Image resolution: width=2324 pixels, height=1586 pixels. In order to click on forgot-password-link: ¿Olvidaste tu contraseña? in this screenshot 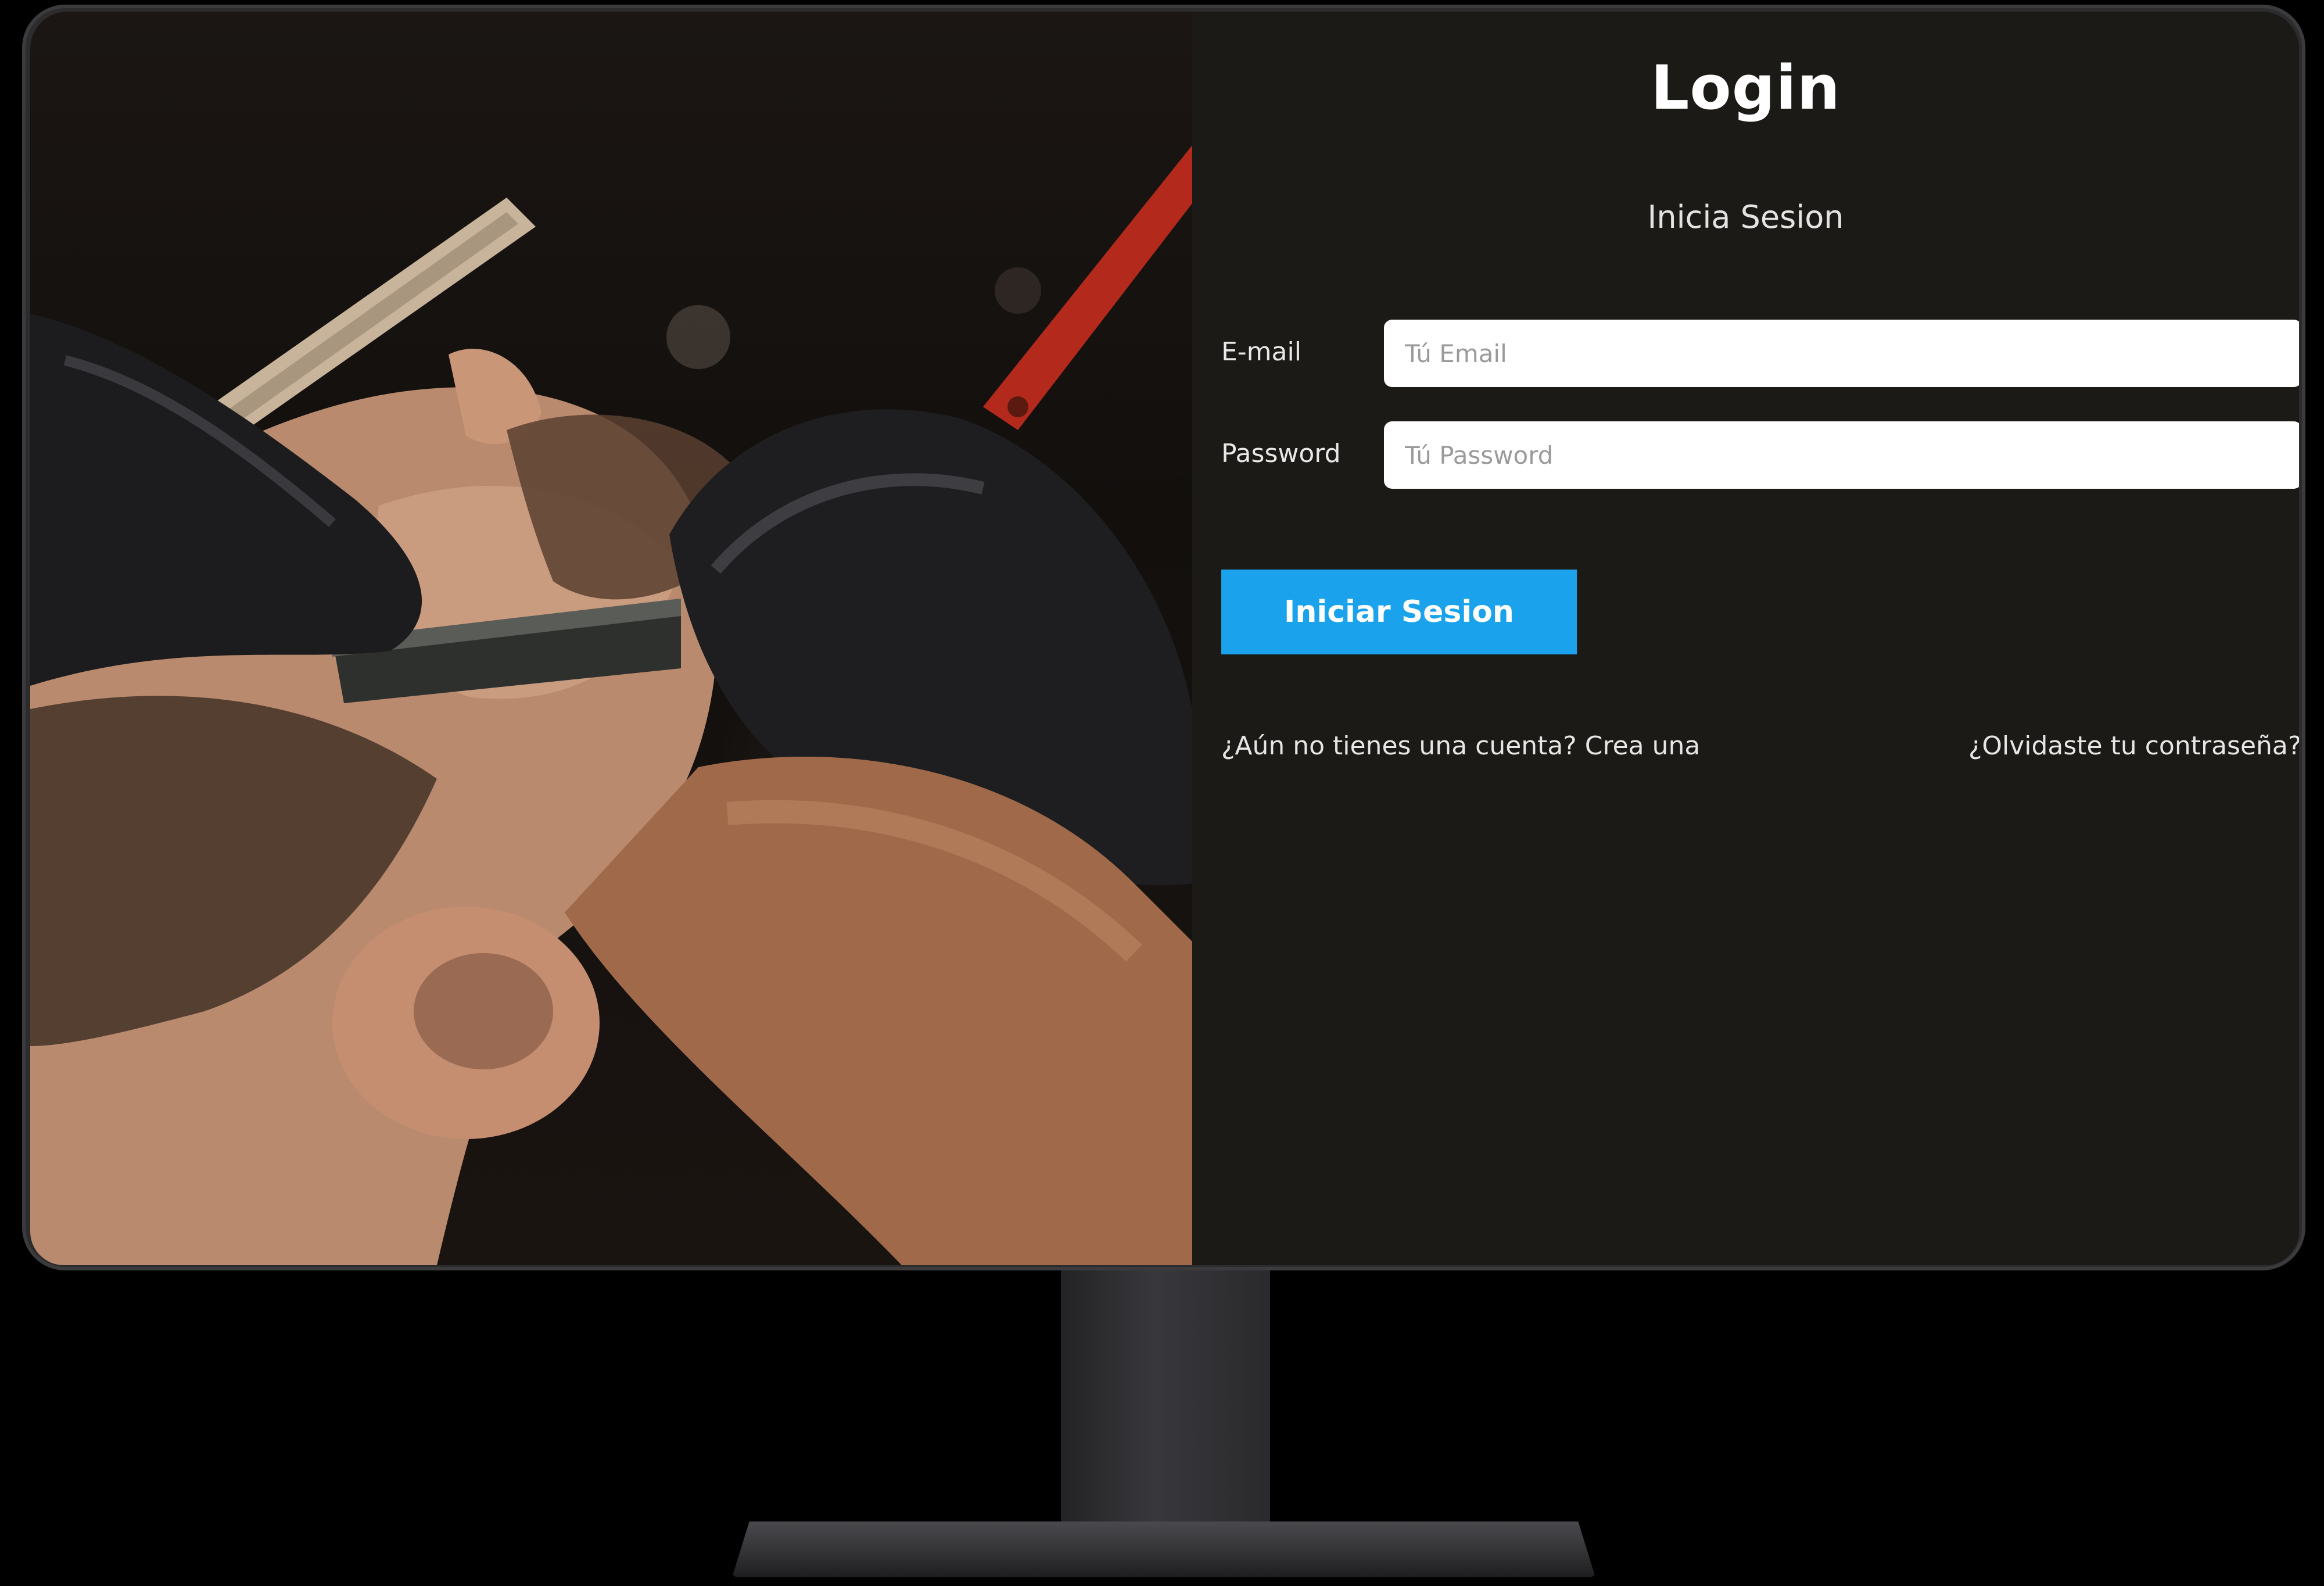, I will do `click(2133, 746)`.